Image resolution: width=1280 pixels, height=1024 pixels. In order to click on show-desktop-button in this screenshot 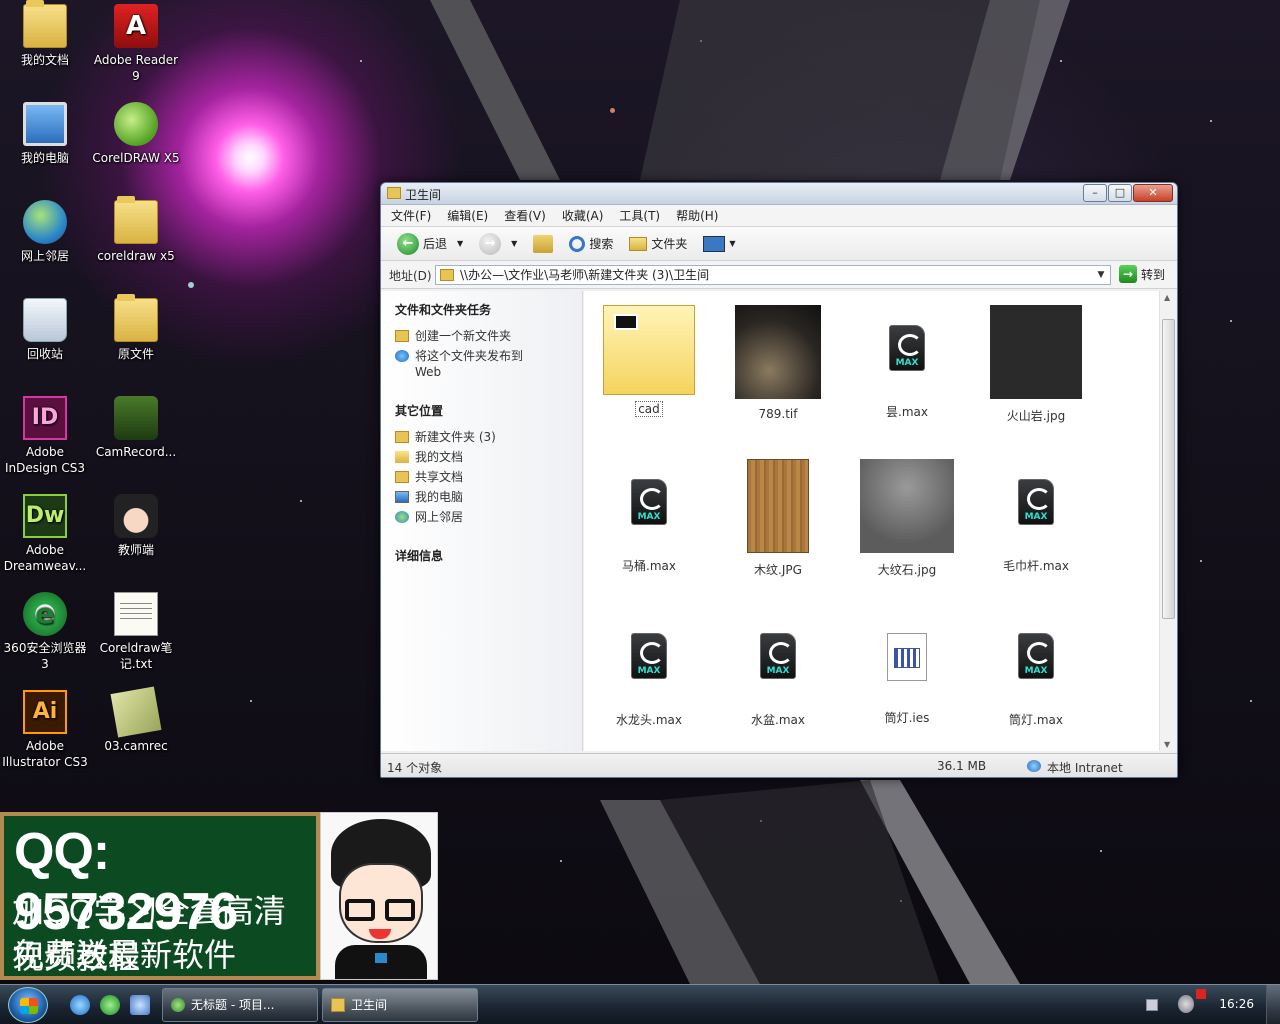, I will do `click(1273, 1004)`.